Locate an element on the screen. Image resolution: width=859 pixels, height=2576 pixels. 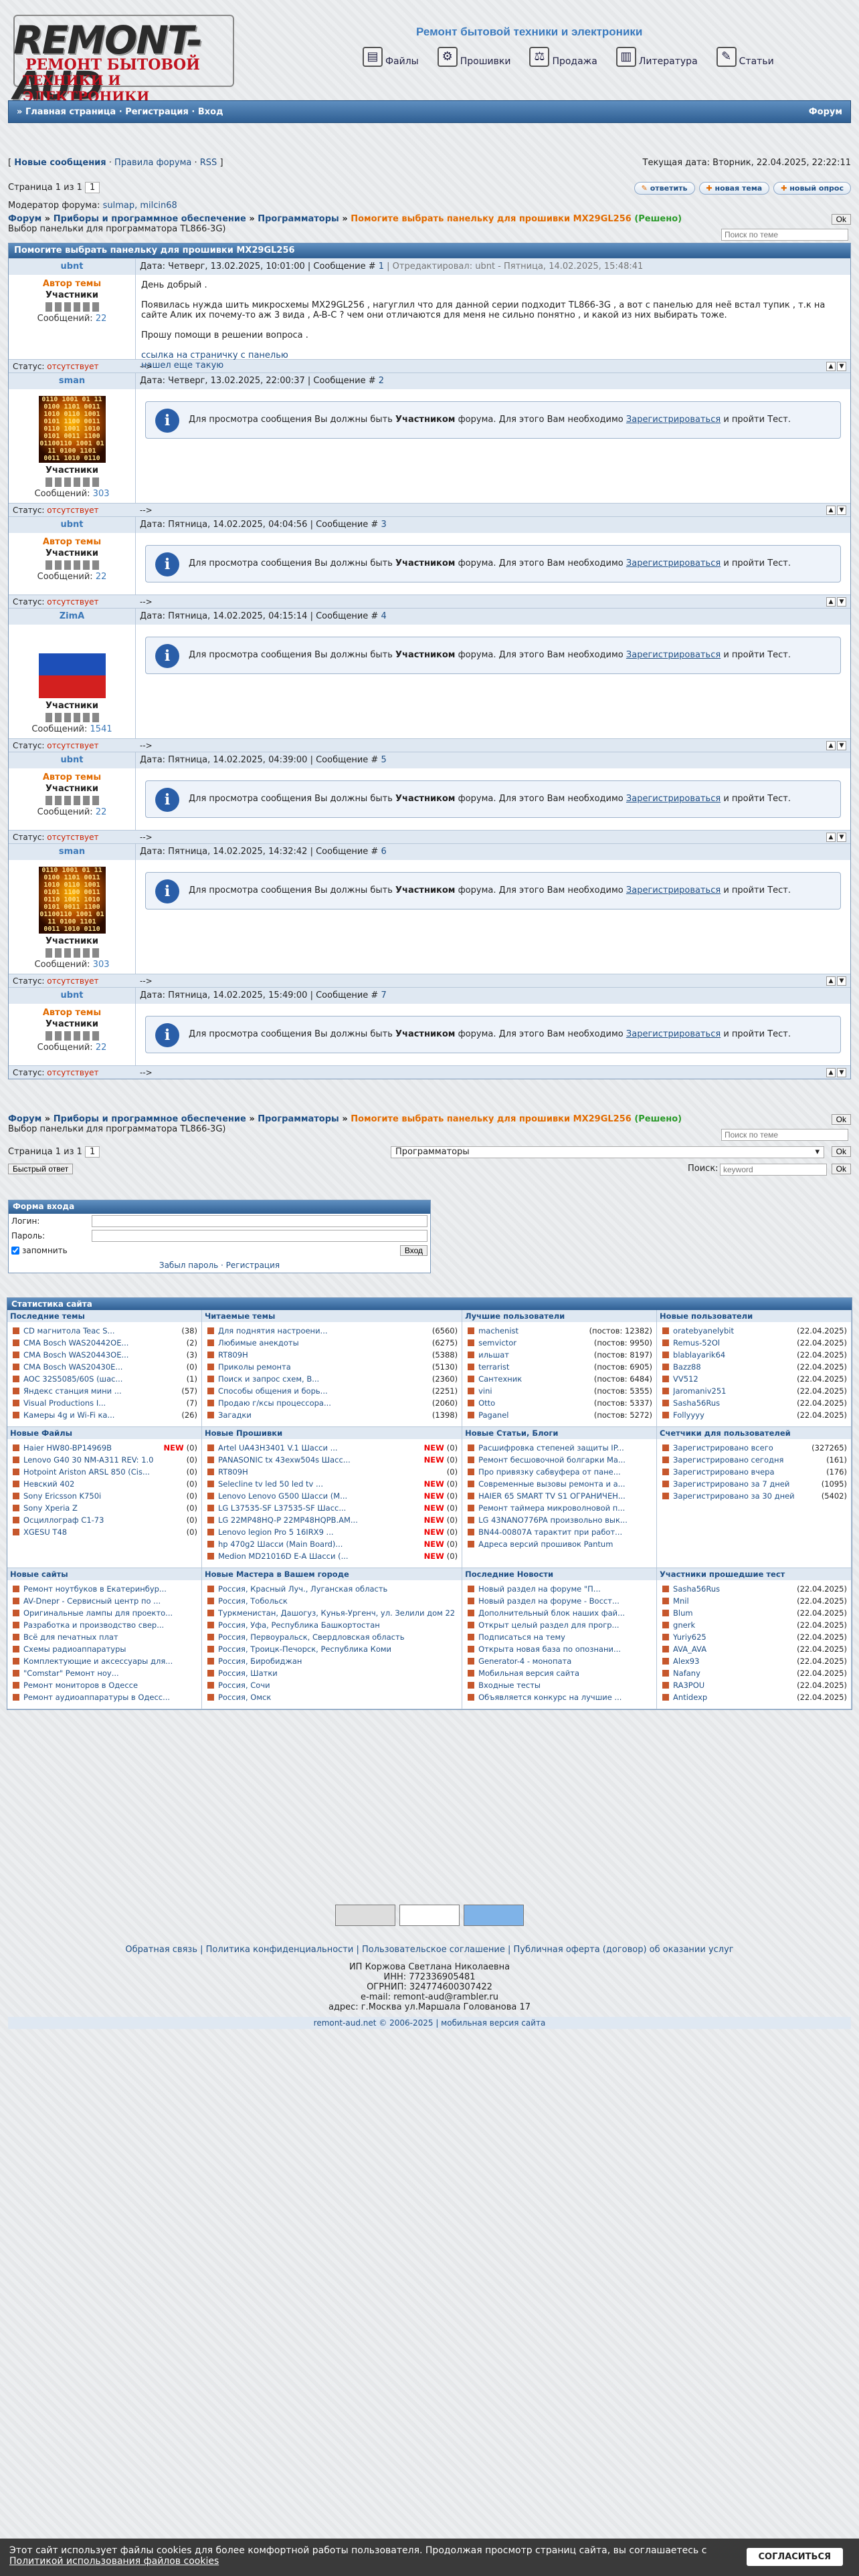
list-item: Jaromaniv251 (22.04.2025) is located at coordinates (755, 1391).